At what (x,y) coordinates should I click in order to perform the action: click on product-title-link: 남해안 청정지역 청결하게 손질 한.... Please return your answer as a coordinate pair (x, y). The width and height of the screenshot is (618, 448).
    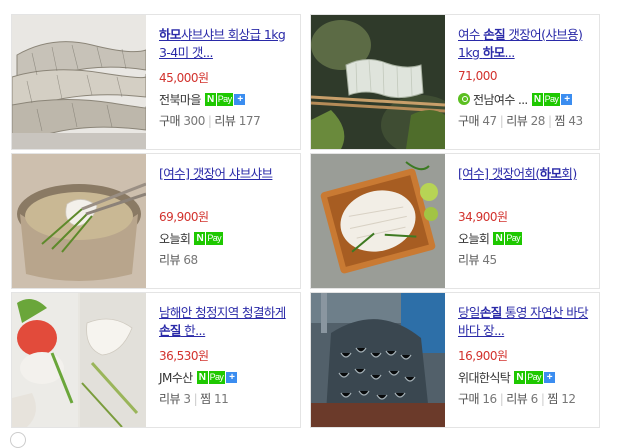
    Looking at the image, I should click on (226, 322).